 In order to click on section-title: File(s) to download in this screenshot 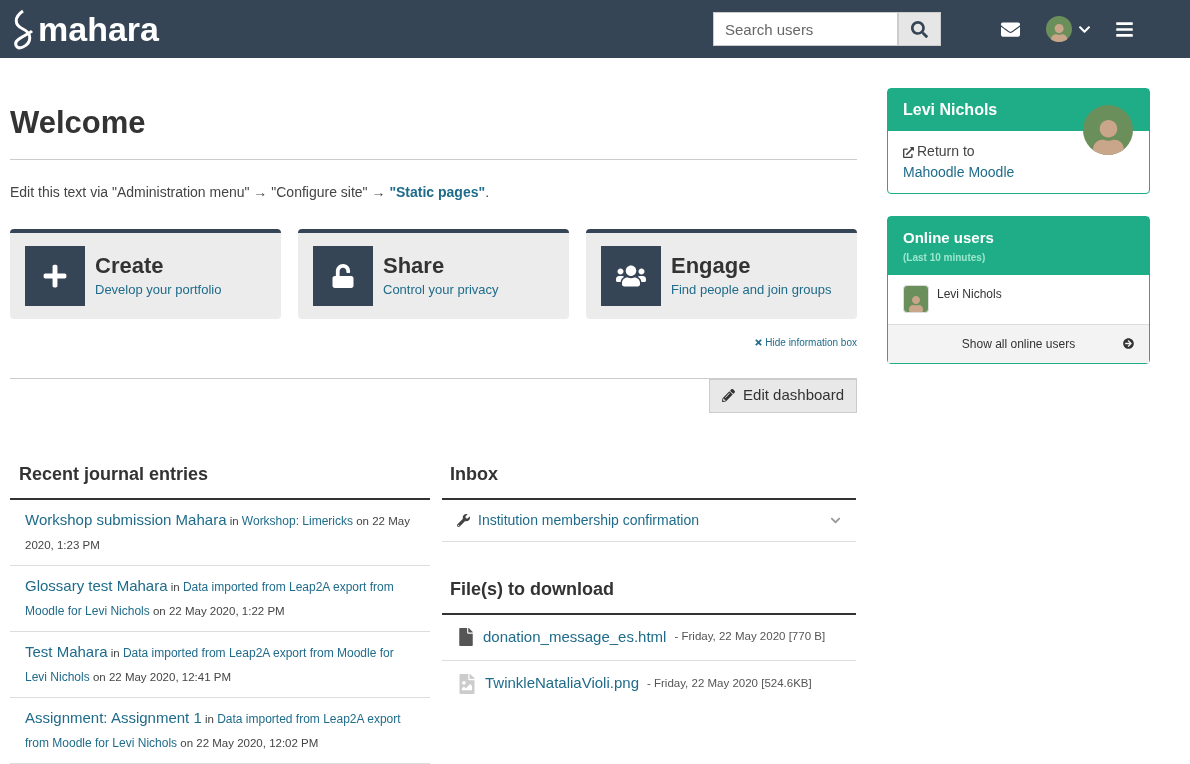, I will do `click(649, 595)`.